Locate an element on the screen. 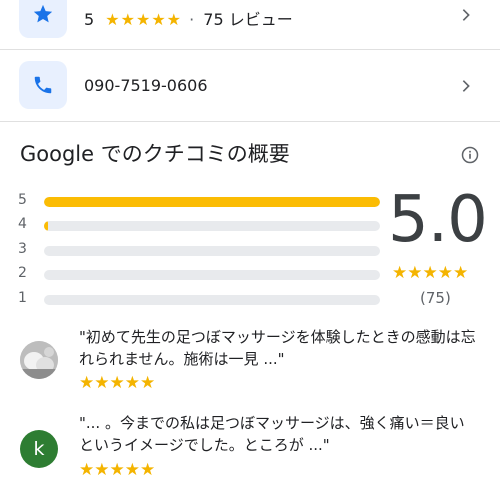 Image resolution: width=500 pixels, height=500 pixels. avatar-letter: k is located at coordinates (39, 449).